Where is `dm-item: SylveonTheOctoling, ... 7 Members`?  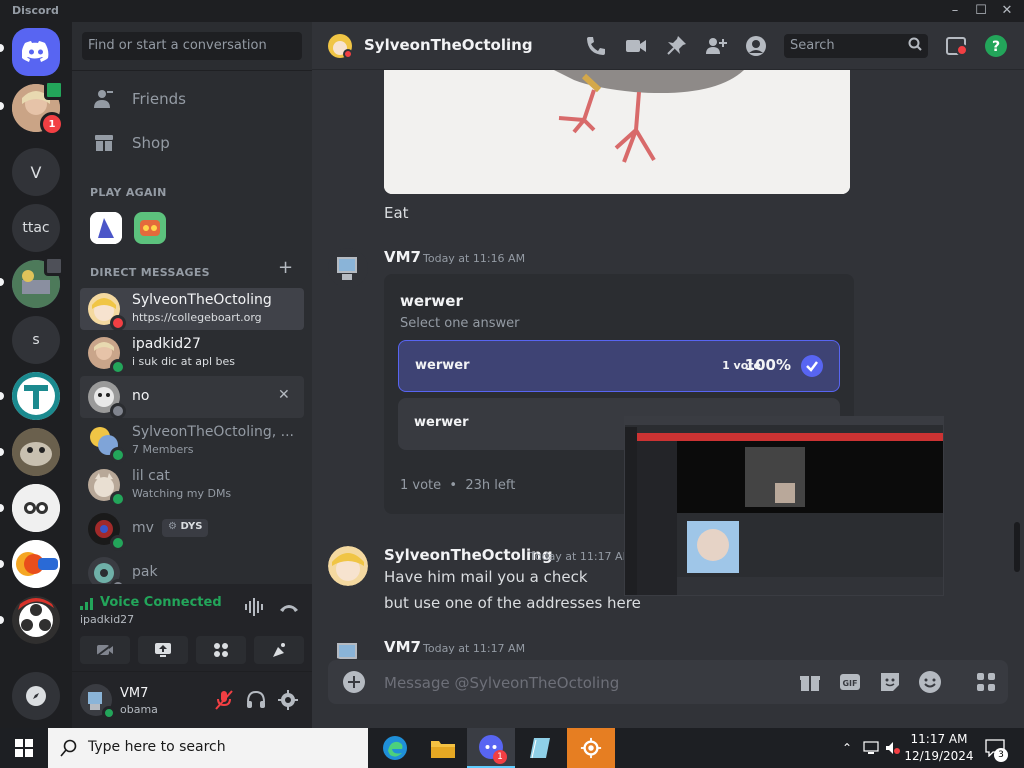
dm-item: SylveonTheOctoling, ... 7 Members is located at coordinates (192, 441).